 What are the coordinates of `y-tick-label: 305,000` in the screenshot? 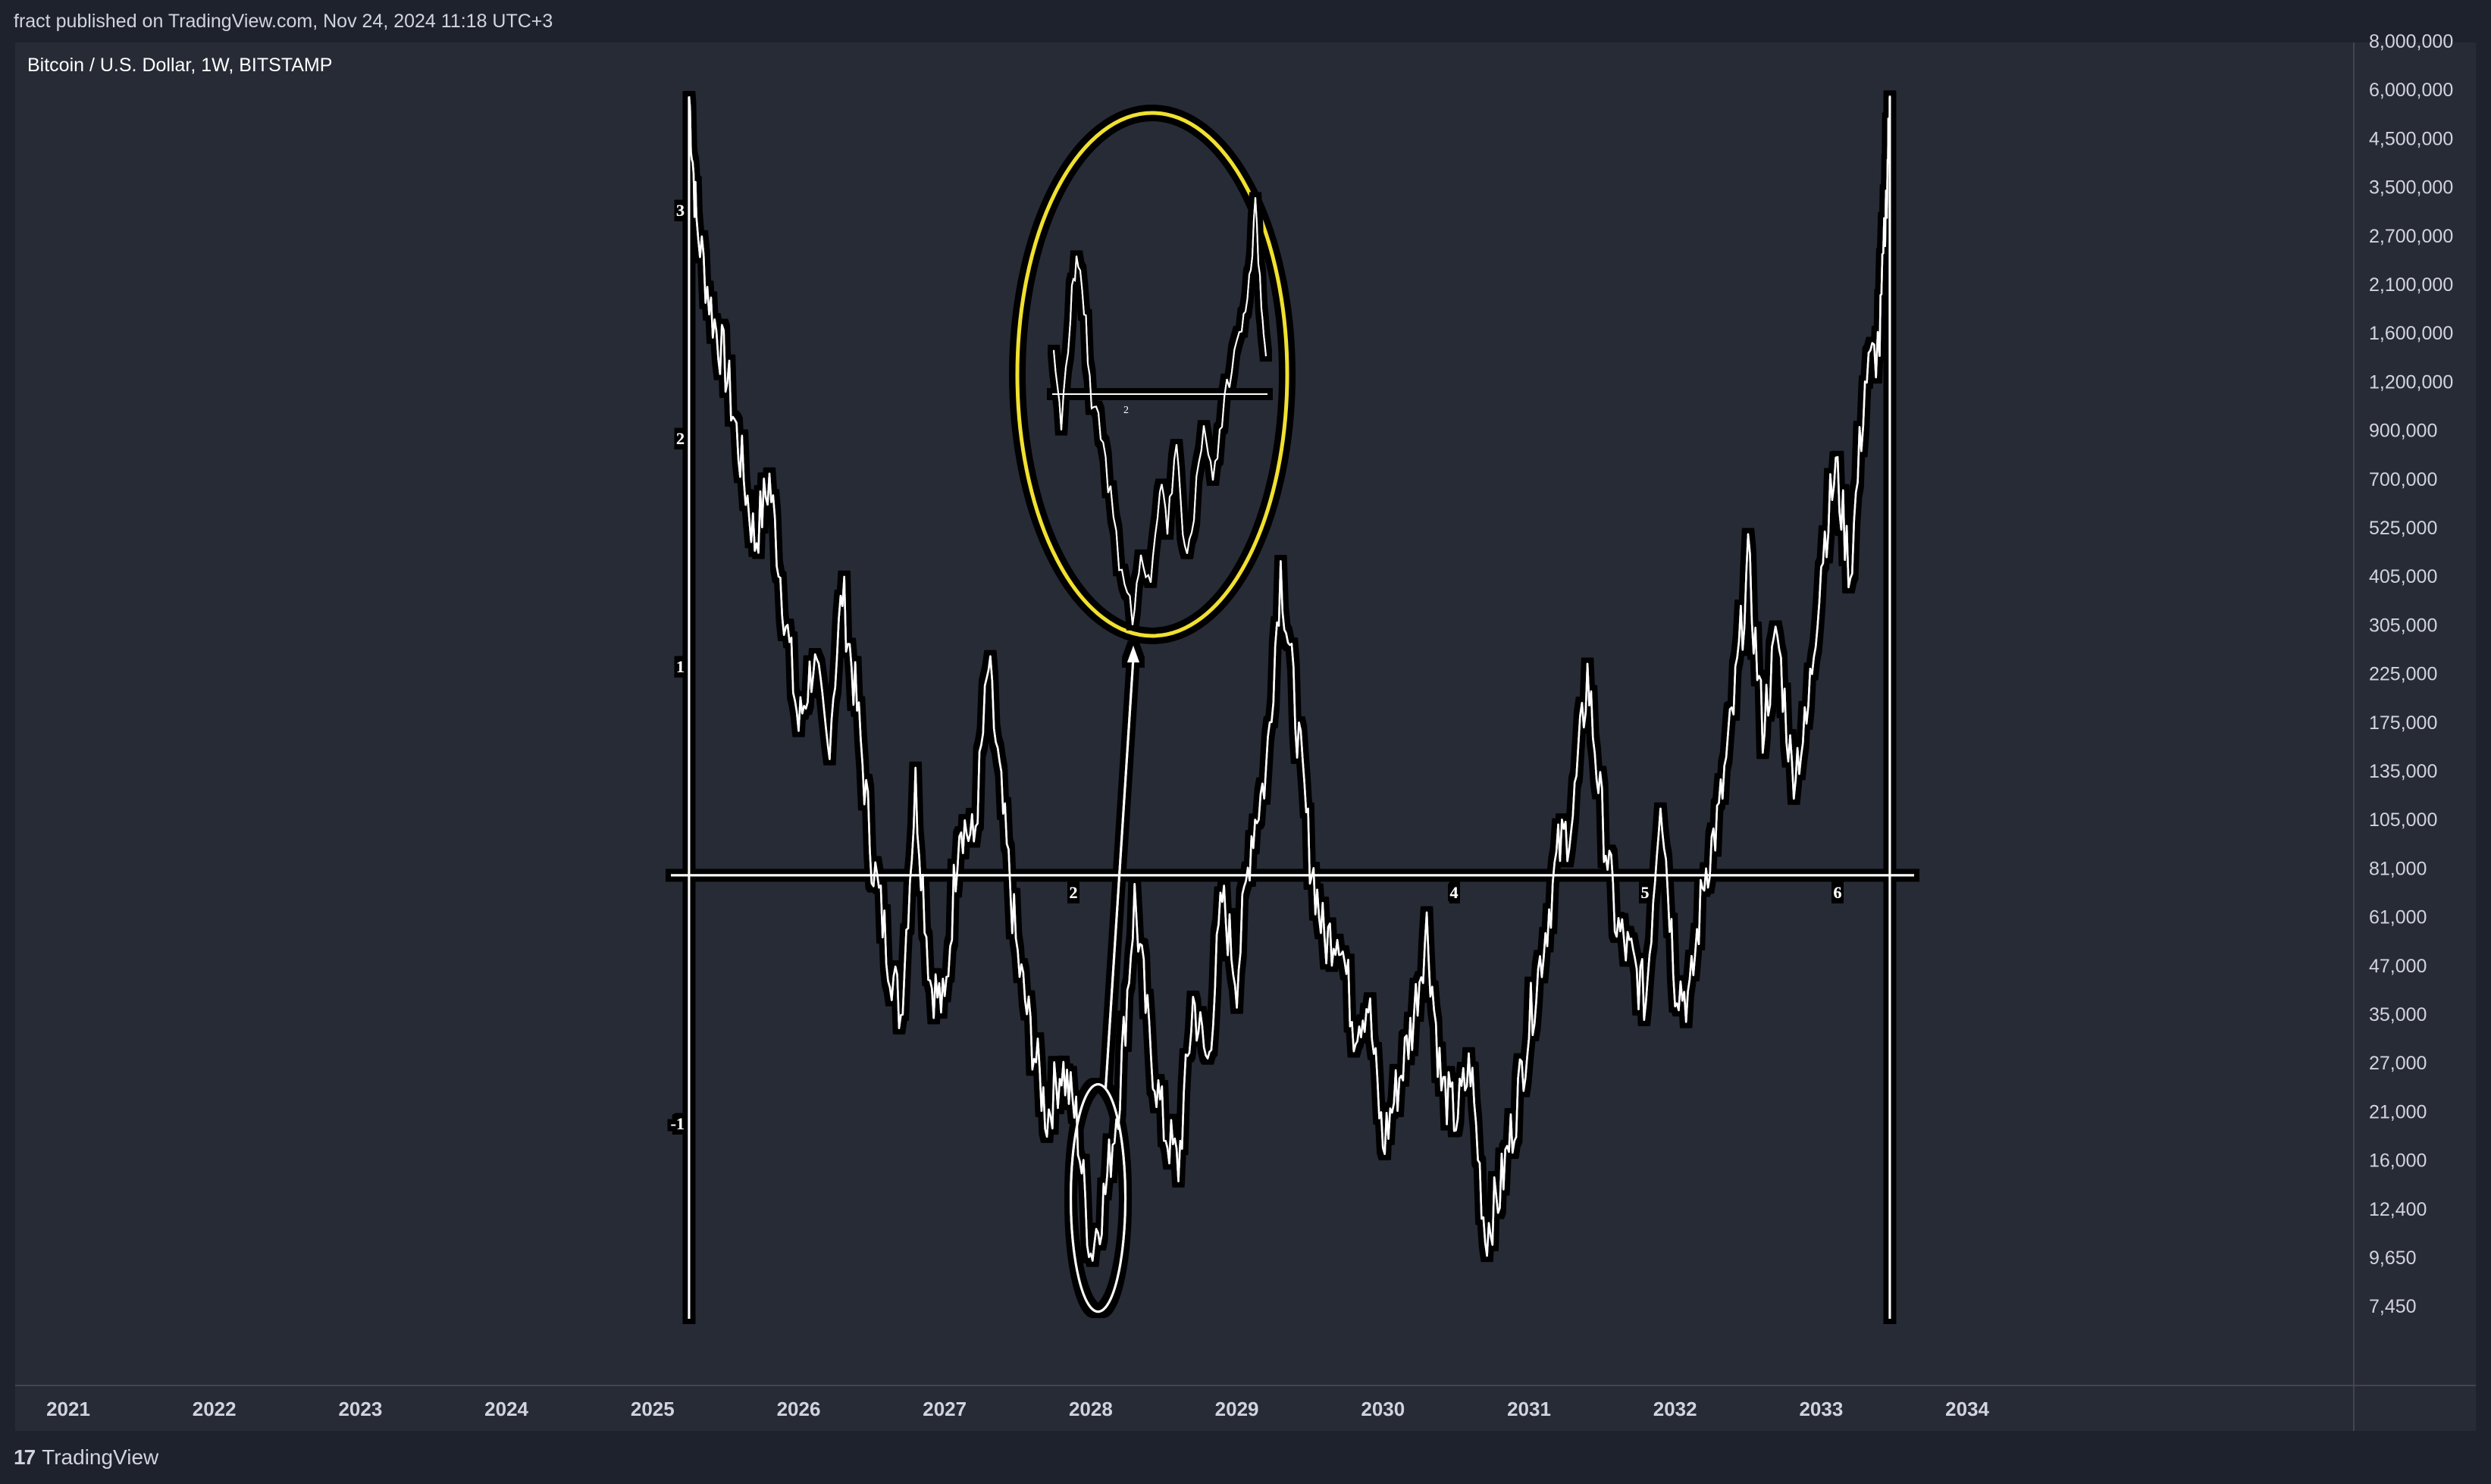 It's located at (2403, 625).